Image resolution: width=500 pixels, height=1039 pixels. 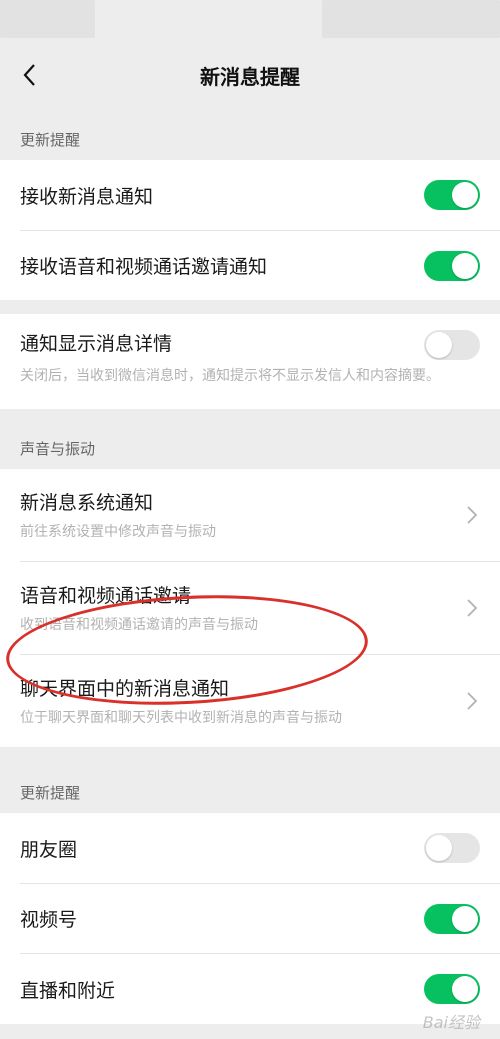 I want to click on row-label: 朋友圈, so click(x=49, y=849).